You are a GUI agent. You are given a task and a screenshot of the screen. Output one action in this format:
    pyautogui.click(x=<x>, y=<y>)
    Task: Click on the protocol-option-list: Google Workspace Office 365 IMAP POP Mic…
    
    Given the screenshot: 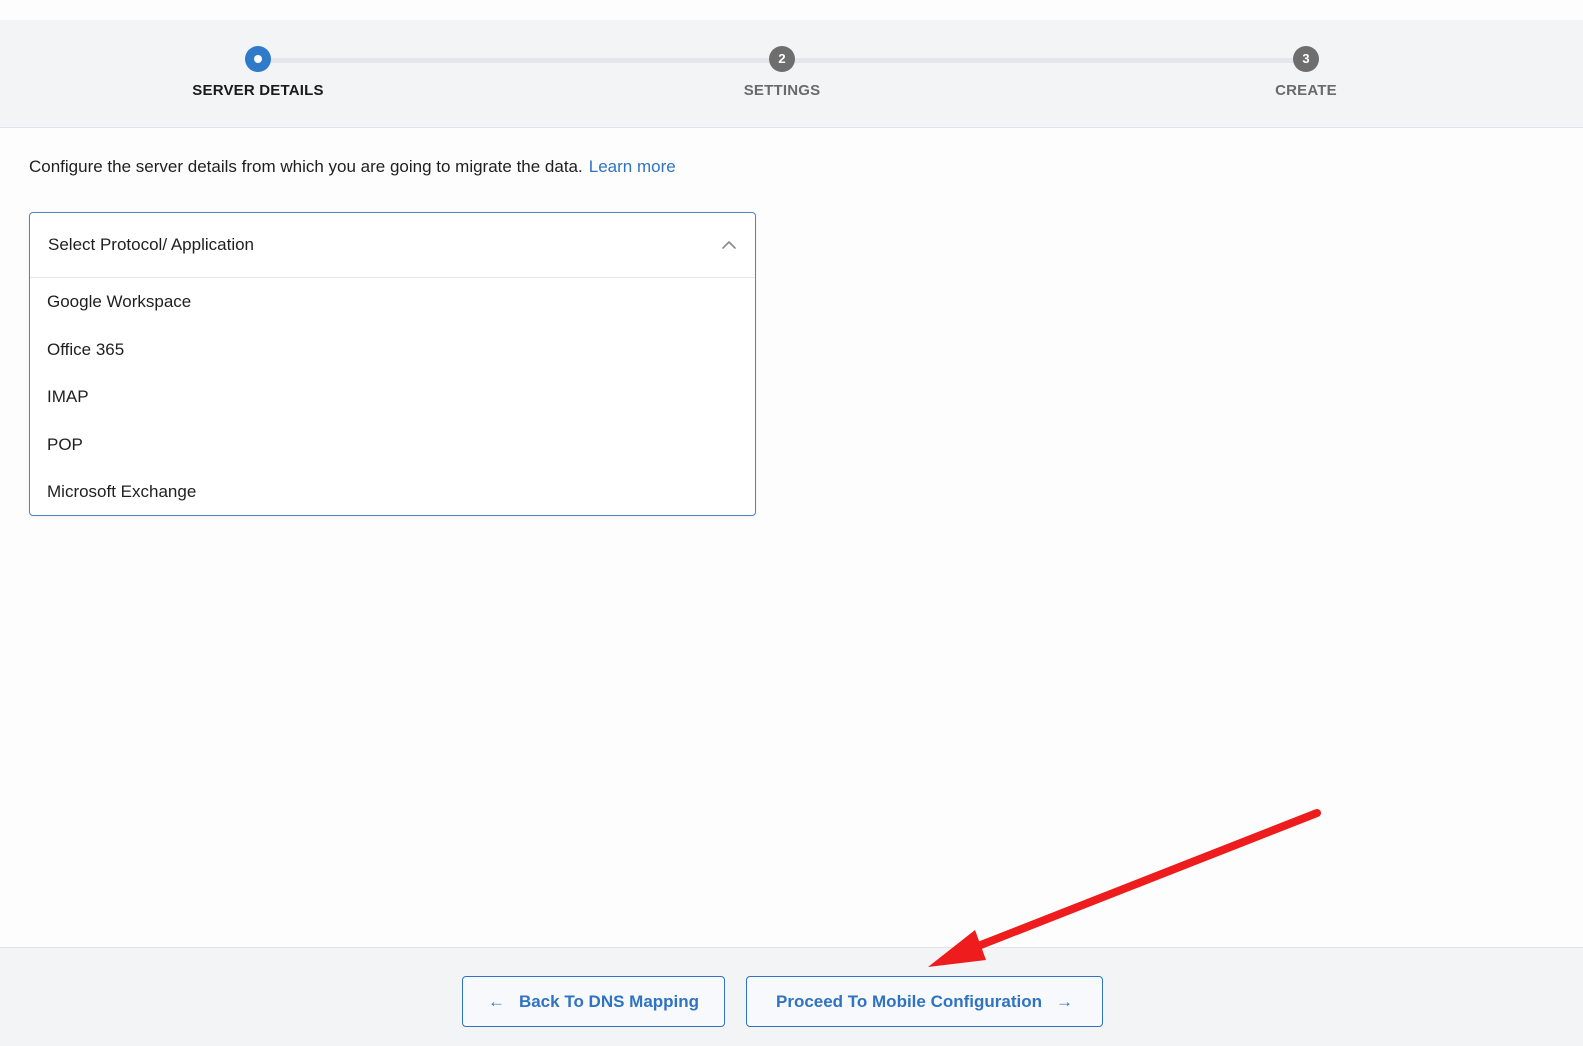 What is the action you would take?
    pyautogui.click(x=392, y=397)
    